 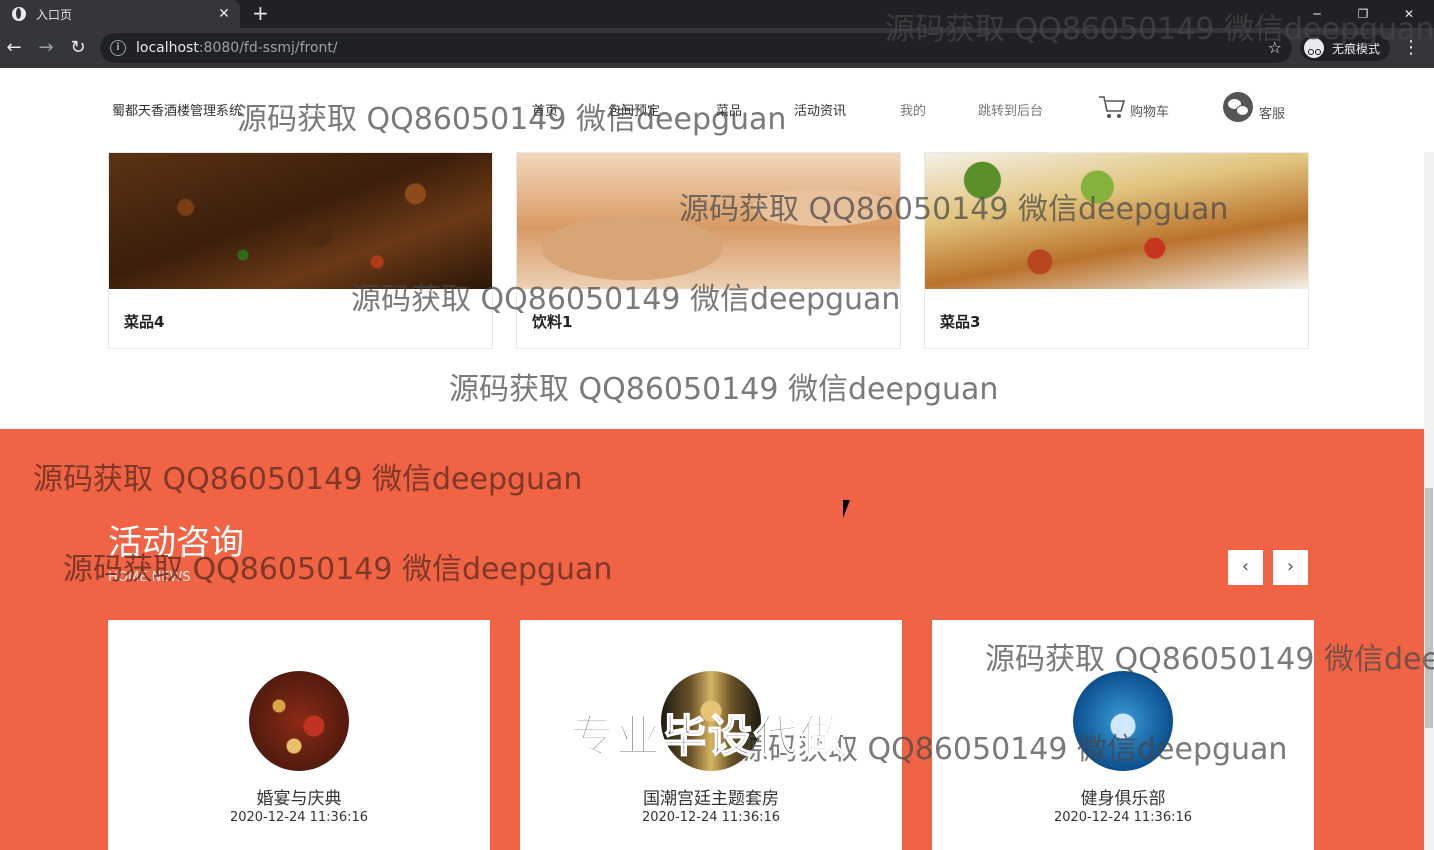 I want to click on service-label: 客服, so click(x=1272, y=114).